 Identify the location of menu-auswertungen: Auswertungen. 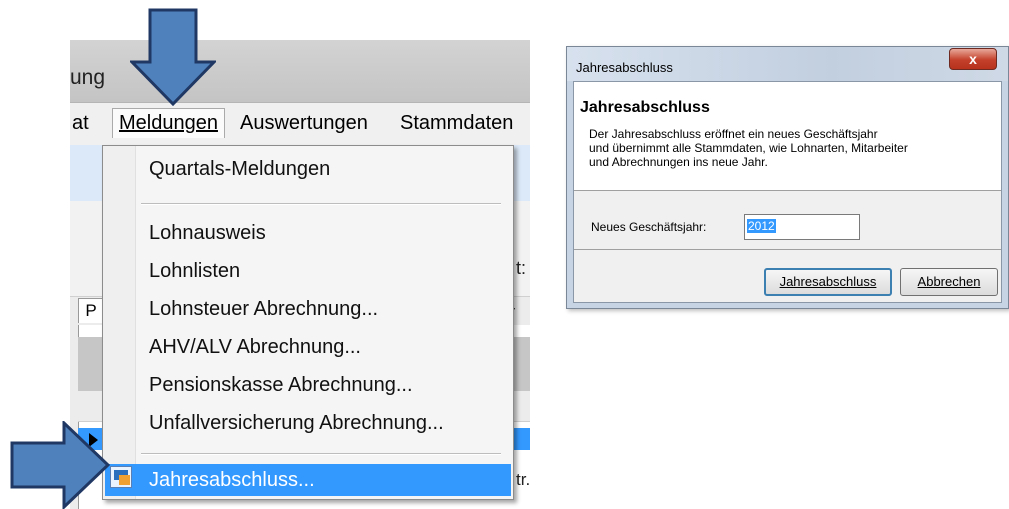
(304, 123).